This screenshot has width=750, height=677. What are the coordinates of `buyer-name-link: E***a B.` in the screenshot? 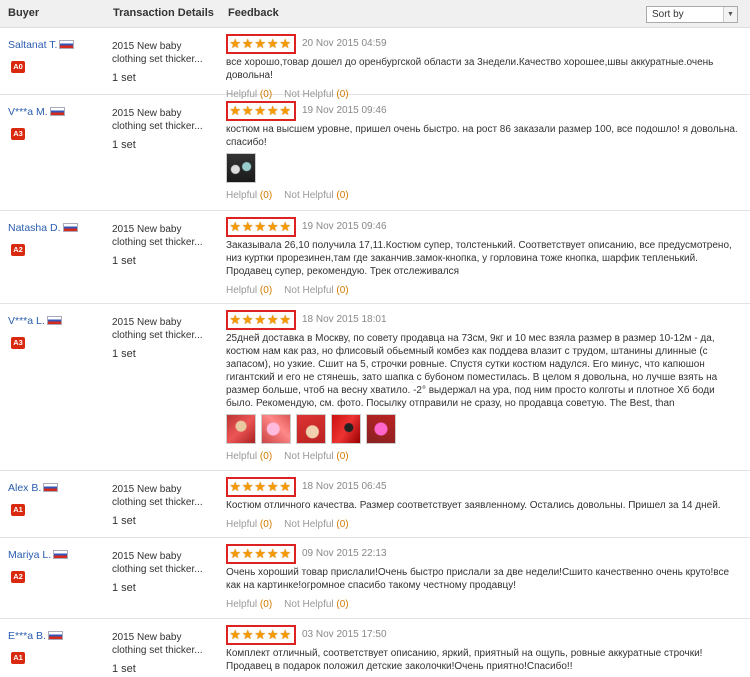 It's located at (27, 636).